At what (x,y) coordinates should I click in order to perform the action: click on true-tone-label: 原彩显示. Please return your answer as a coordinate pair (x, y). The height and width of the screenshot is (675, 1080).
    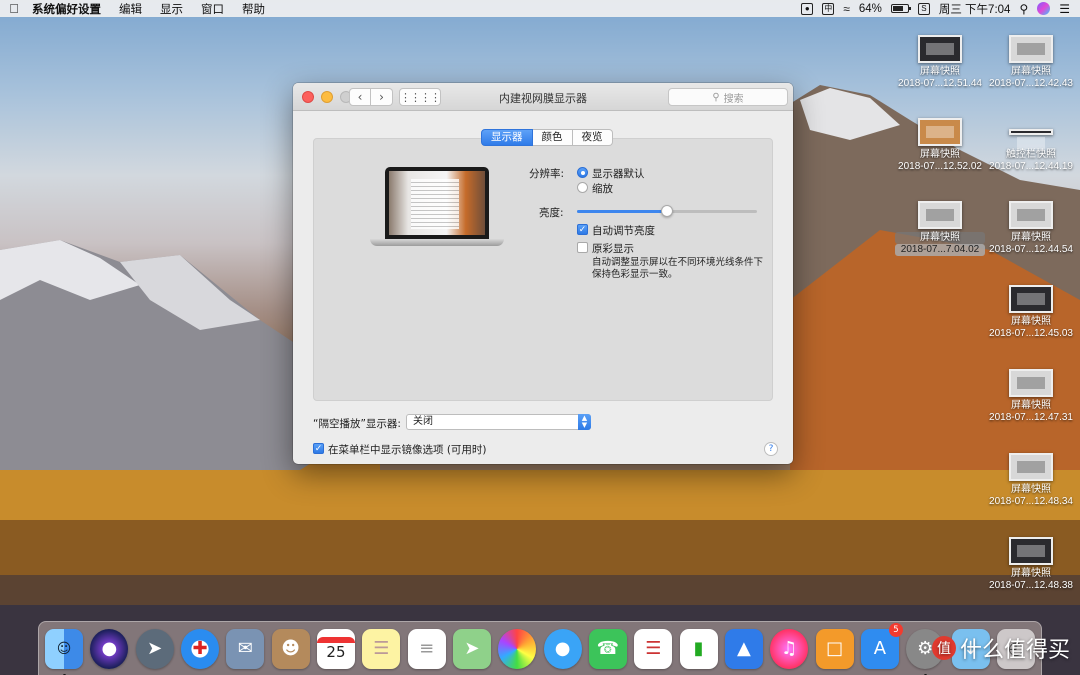
    Looking at the image, I should click on (613, 248).